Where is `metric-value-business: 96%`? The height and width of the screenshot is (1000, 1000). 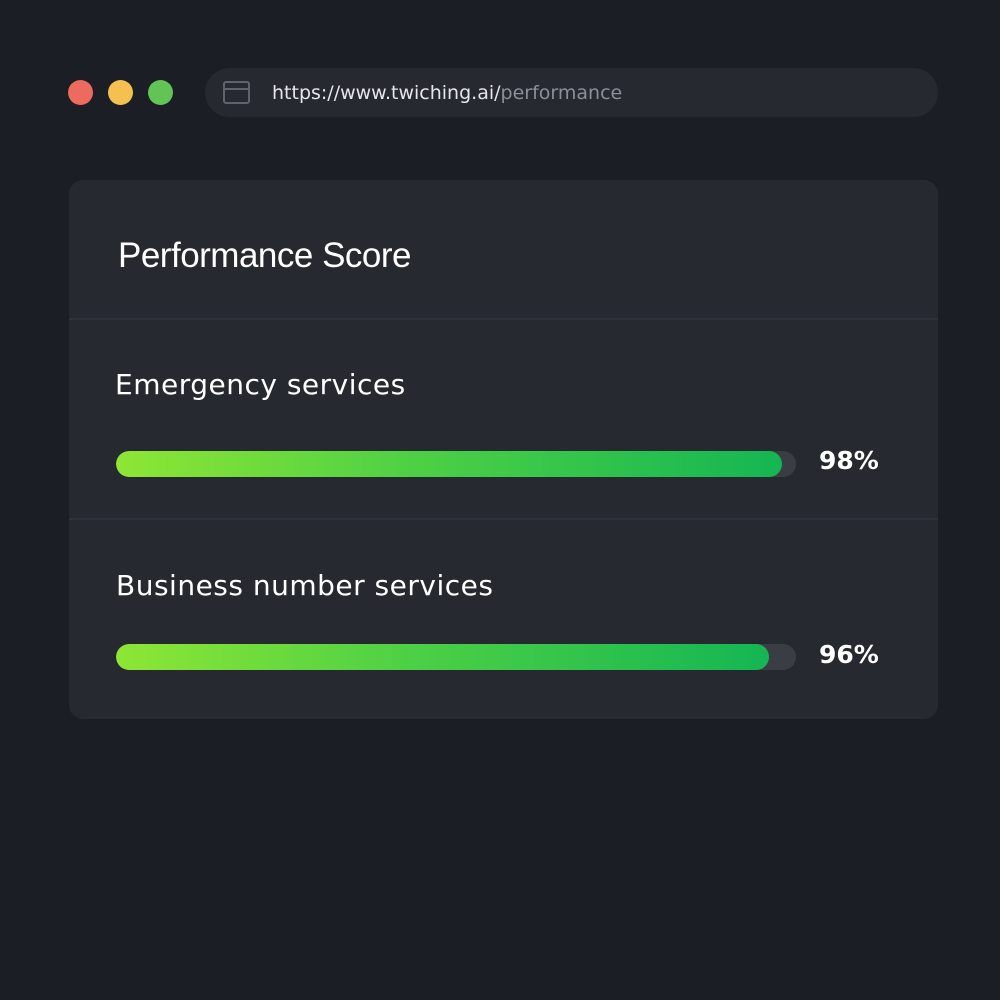 metric-value-business: 96% is located at coordinates (849, 654).